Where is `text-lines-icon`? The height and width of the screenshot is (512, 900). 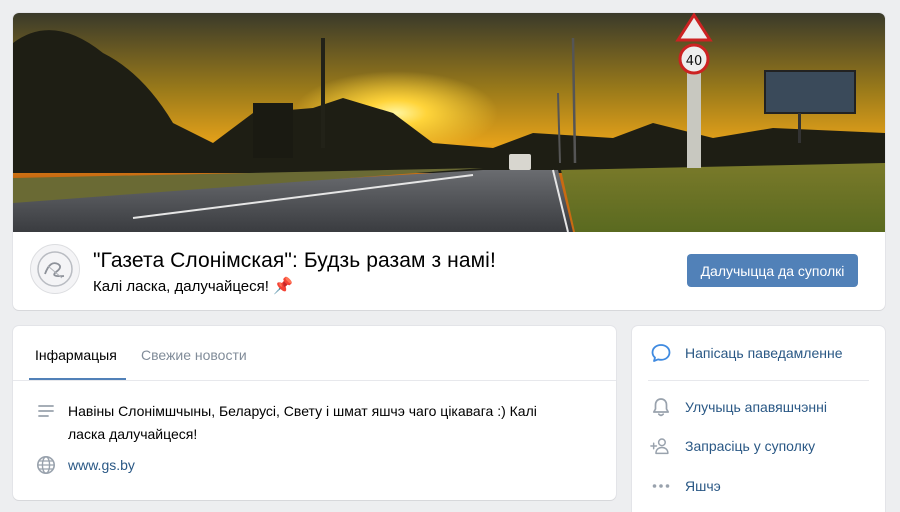
text-lines-icon is located at coordinates (46, 411).